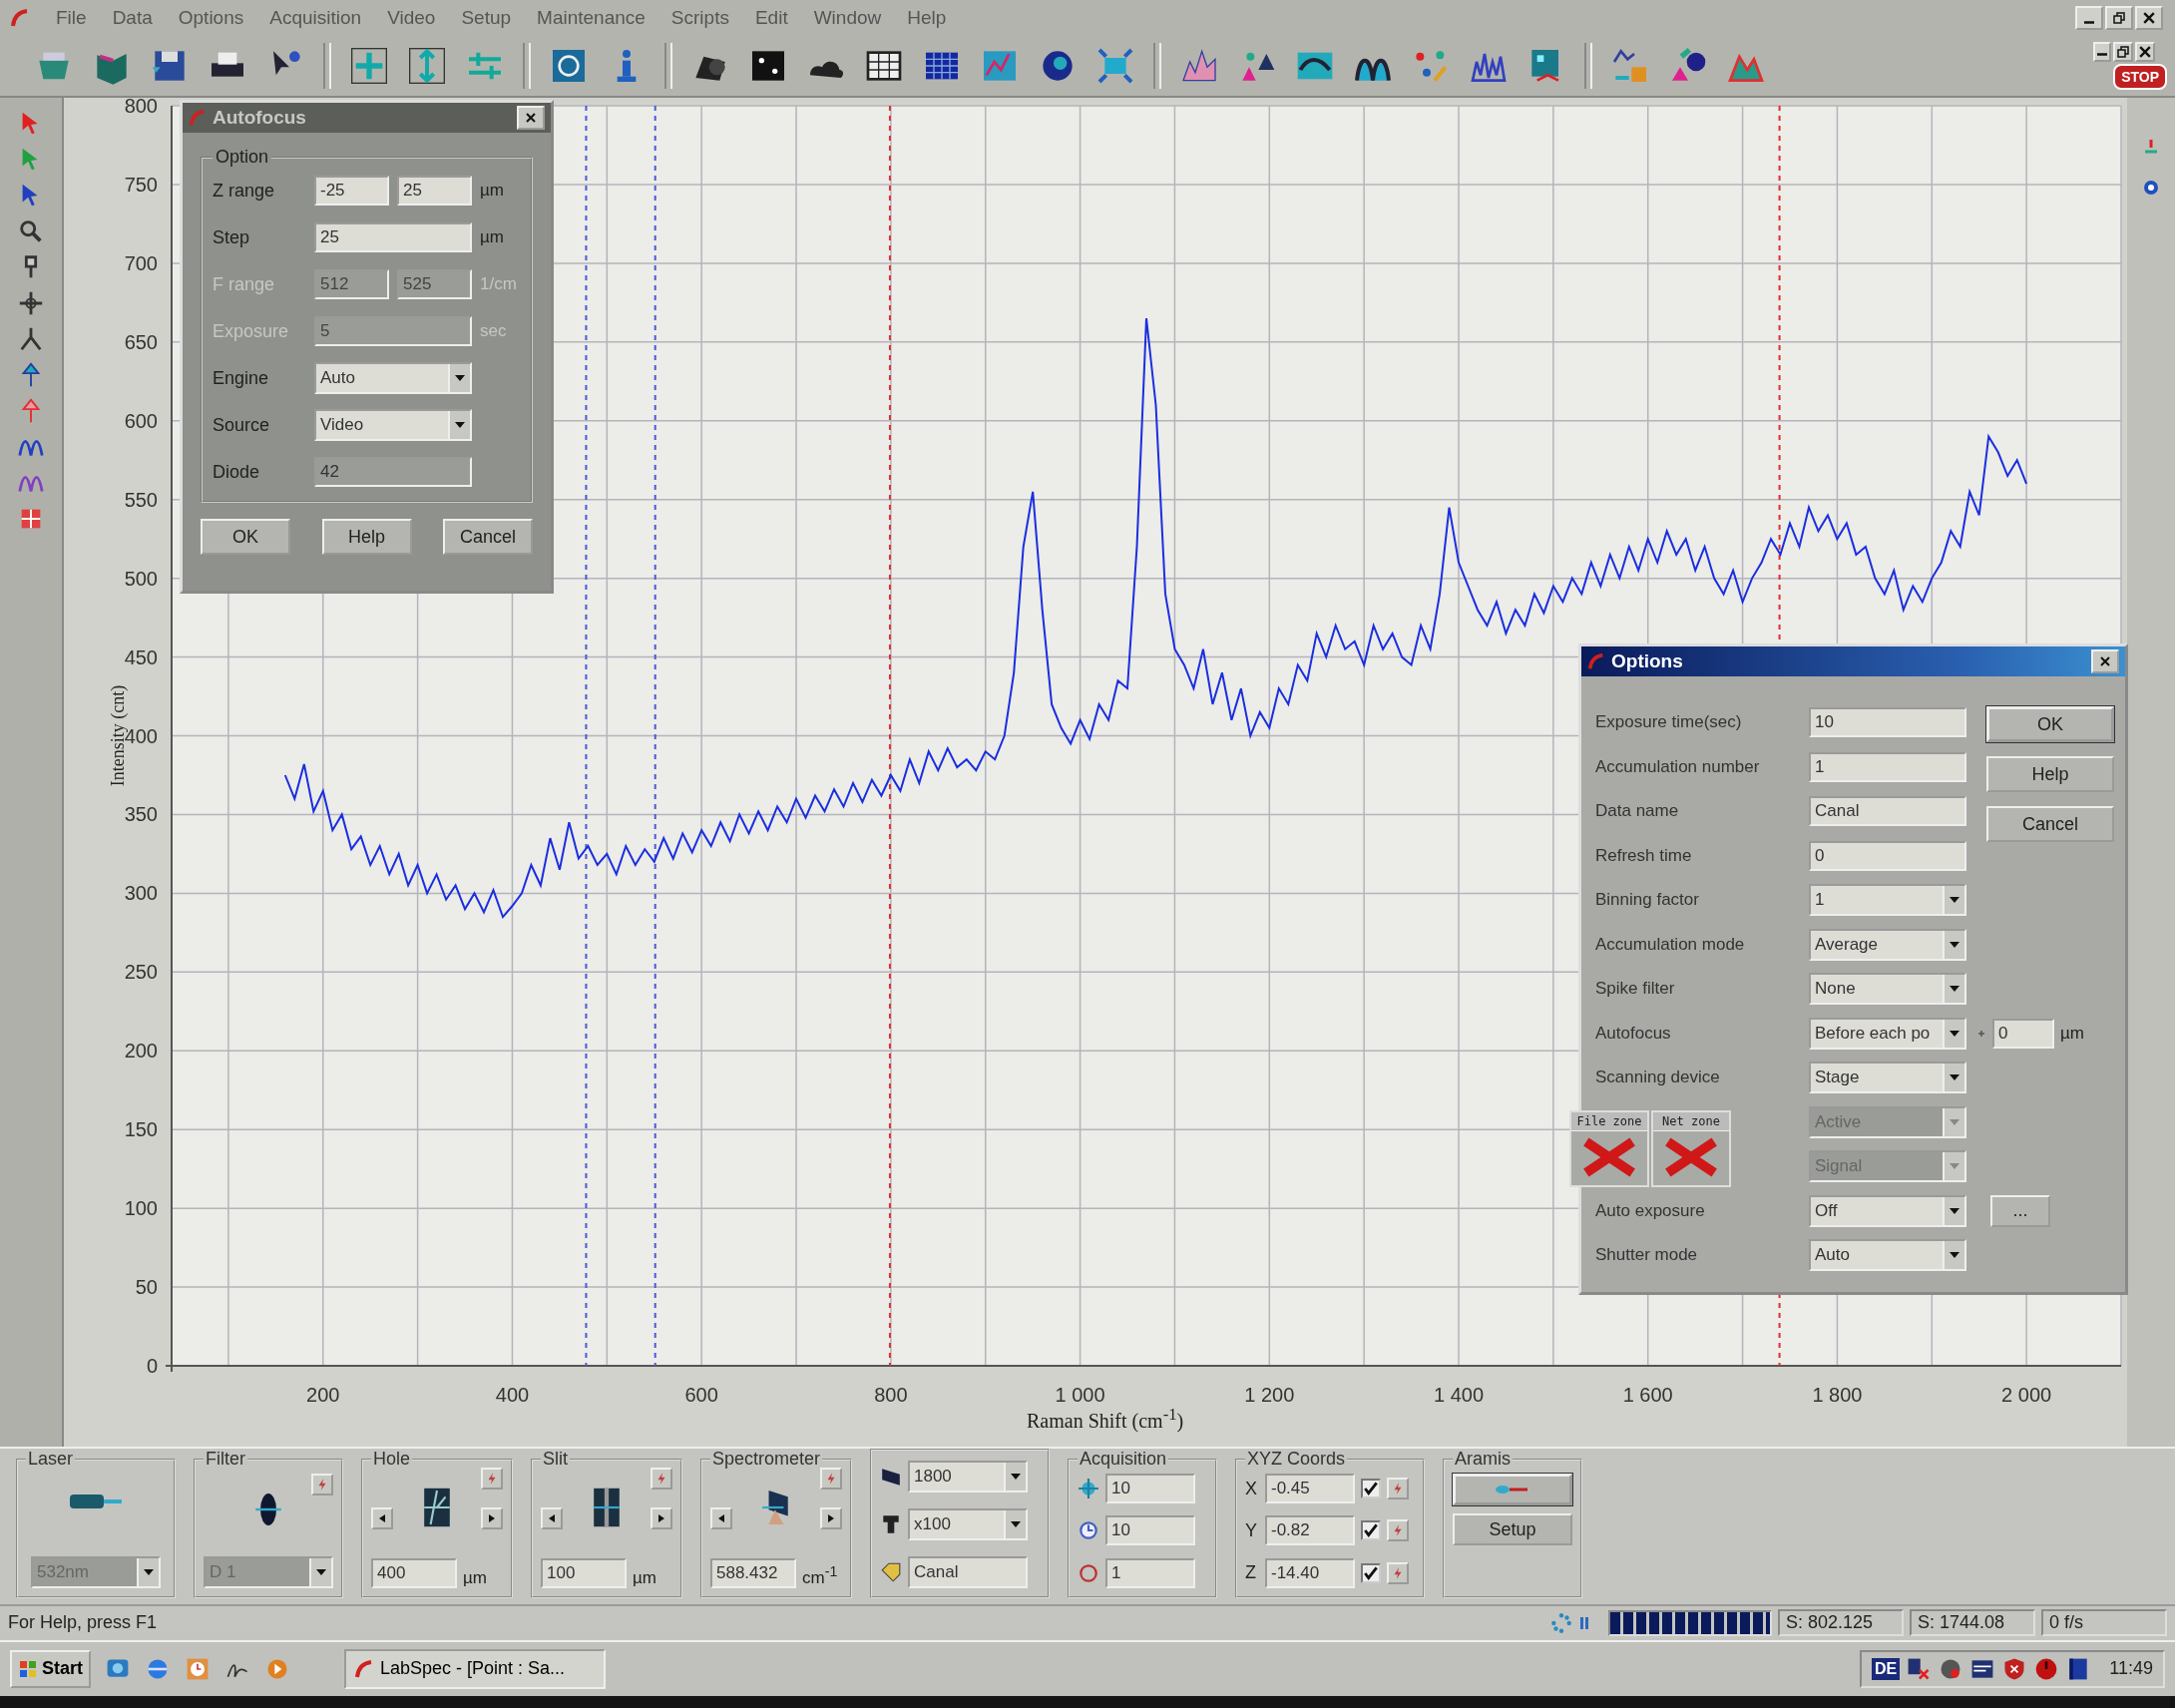 This screenshot has height=1708, width=2175. What do you see at coordinates (1609, 1149) in the screenshot?
I see `zone-tile: File zone` at bounding box center [1609, 1149].